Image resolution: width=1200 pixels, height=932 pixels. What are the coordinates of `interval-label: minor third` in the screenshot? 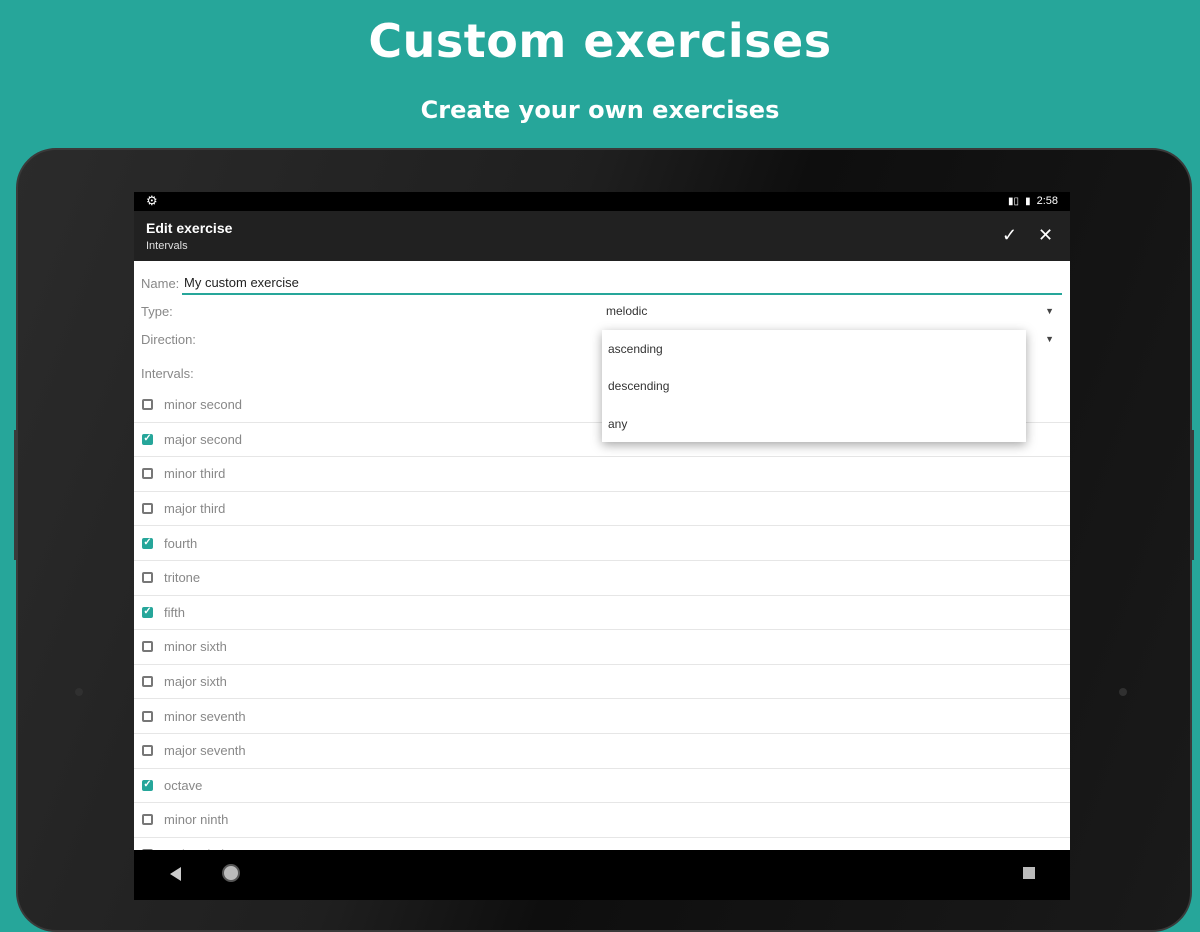 It's located at (195, 474).